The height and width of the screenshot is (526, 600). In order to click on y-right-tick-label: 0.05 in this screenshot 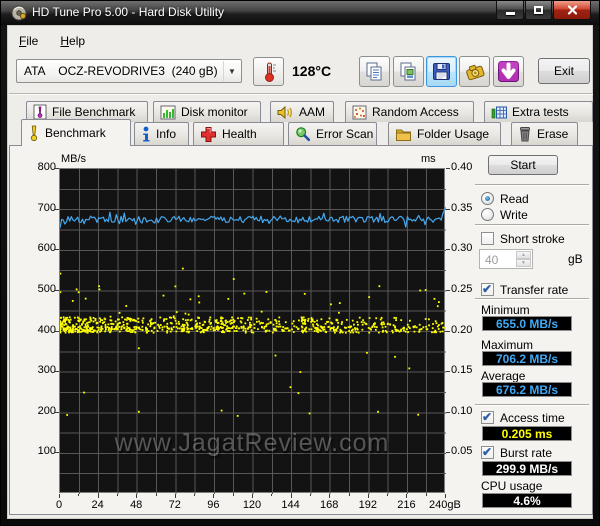, I will do `click(462, 451)`.